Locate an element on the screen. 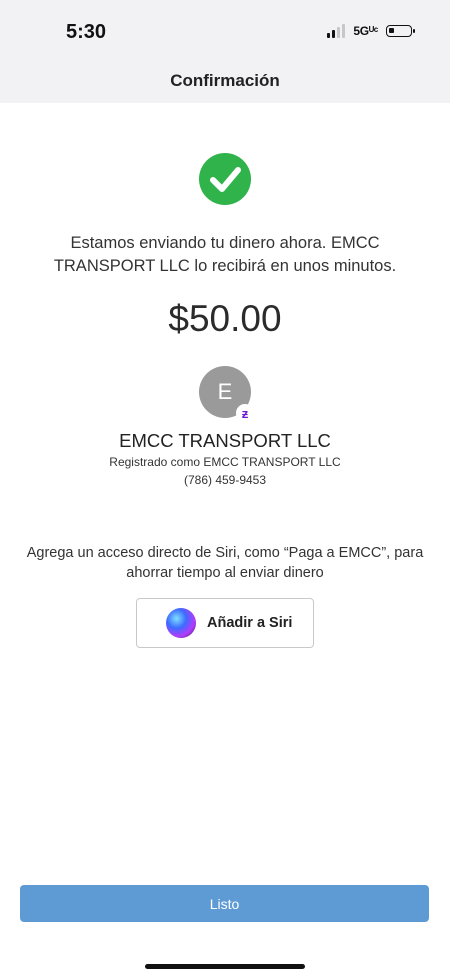 The image size is (450, 978). signal-icon is located at coordinates (336, 31).